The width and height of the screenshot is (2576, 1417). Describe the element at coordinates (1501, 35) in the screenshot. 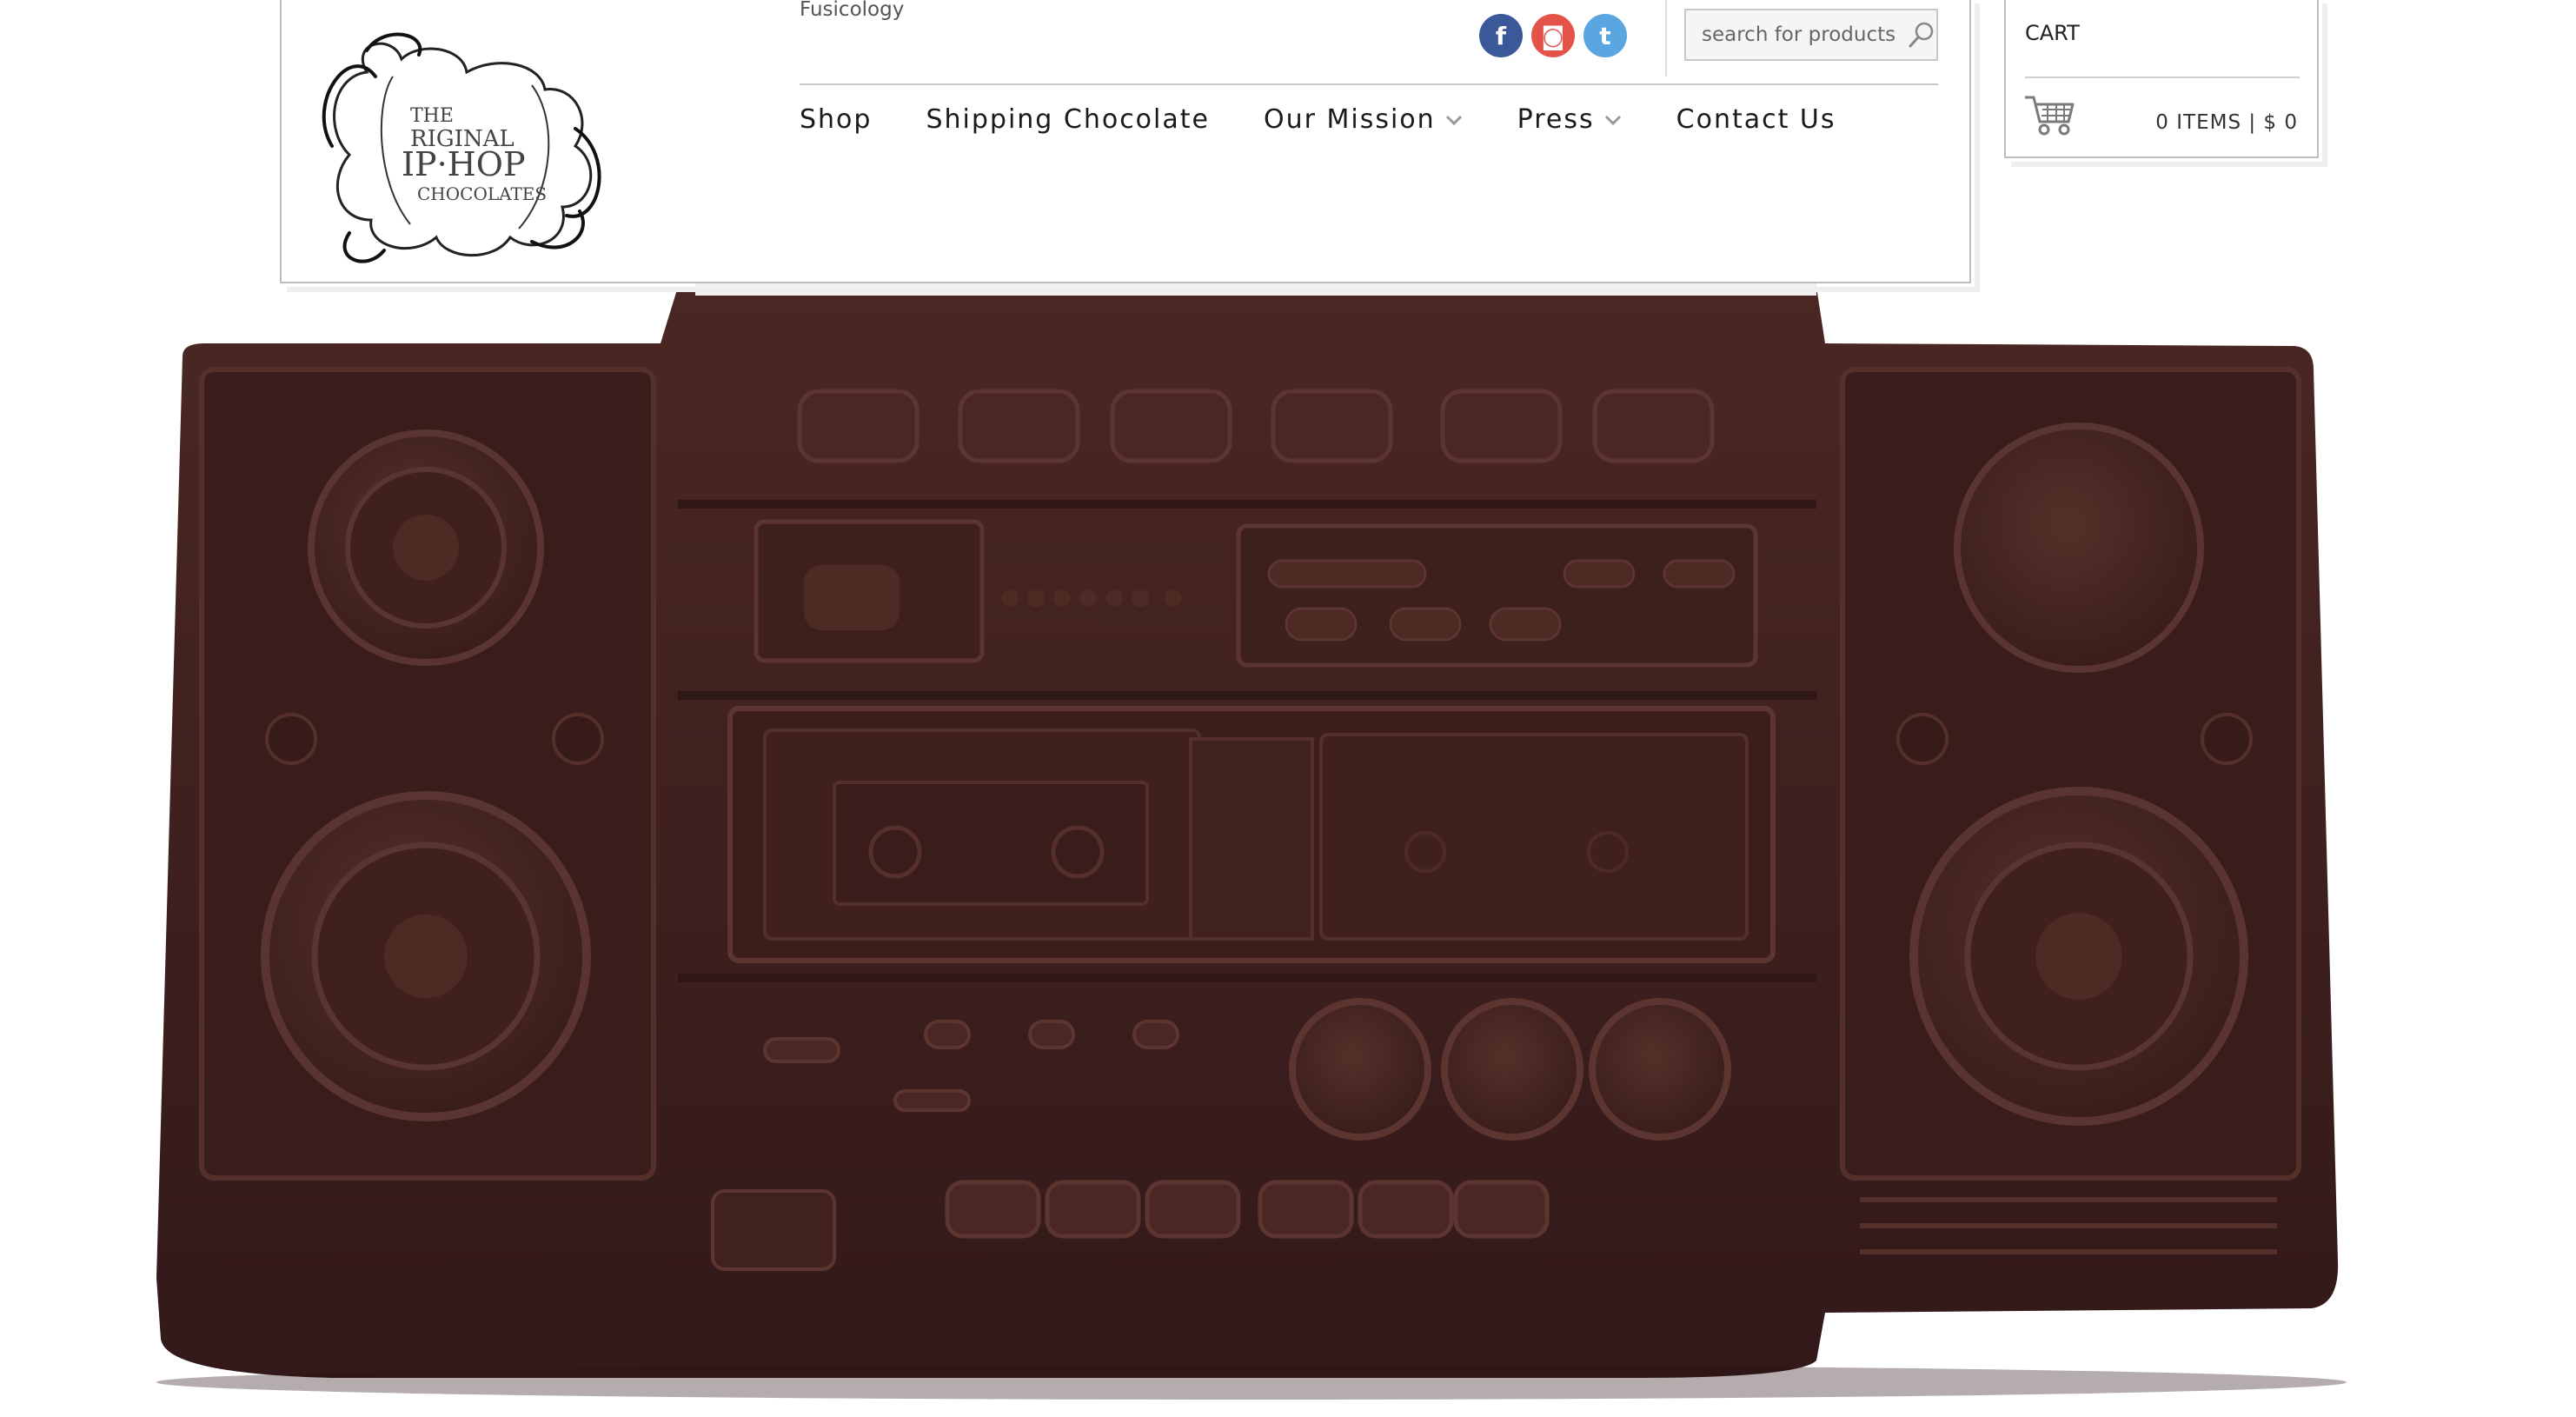

I see `facebook-icon: f` at that location.